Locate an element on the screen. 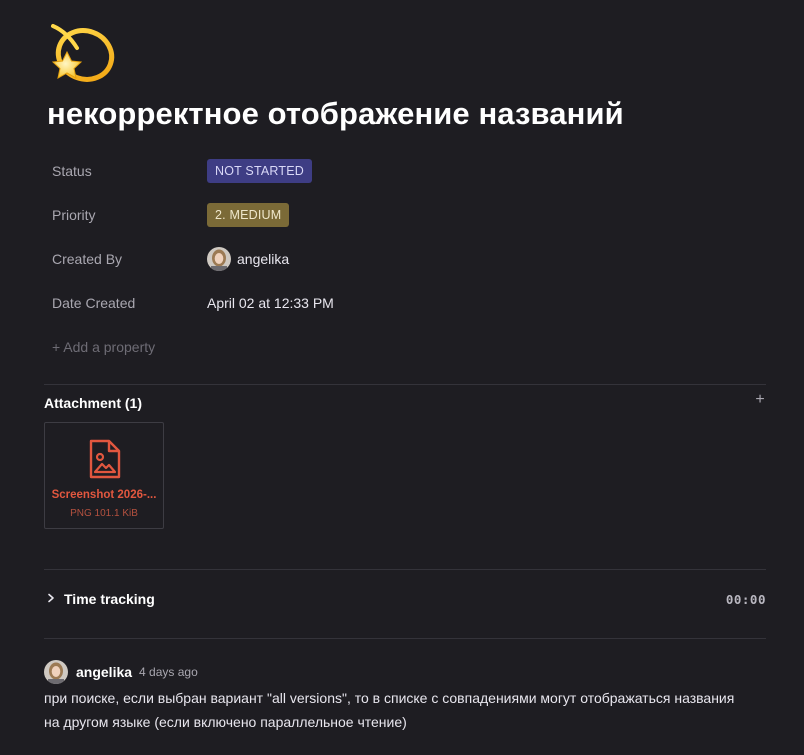 The image size is (804, 755). chevron-right-icon is located at coordinates (52, 599).